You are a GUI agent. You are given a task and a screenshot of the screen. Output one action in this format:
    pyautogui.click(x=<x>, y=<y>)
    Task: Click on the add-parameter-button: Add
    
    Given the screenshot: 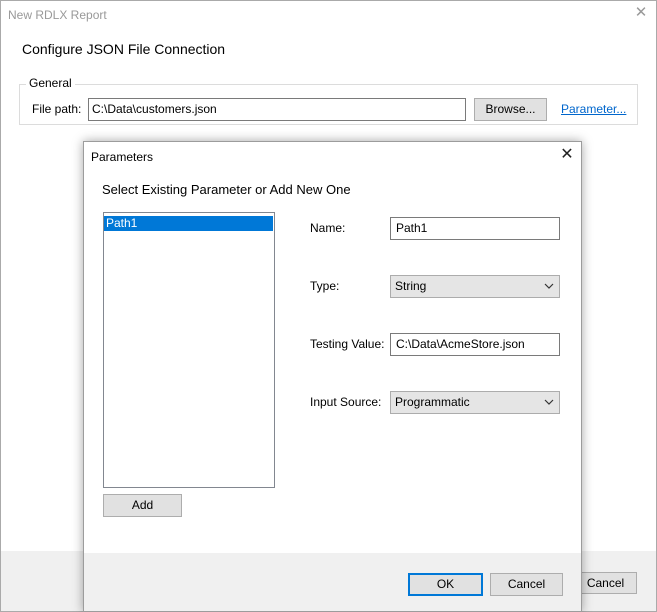 What is the action you would take?
    pyautogui.click(x=142, y=505)
    